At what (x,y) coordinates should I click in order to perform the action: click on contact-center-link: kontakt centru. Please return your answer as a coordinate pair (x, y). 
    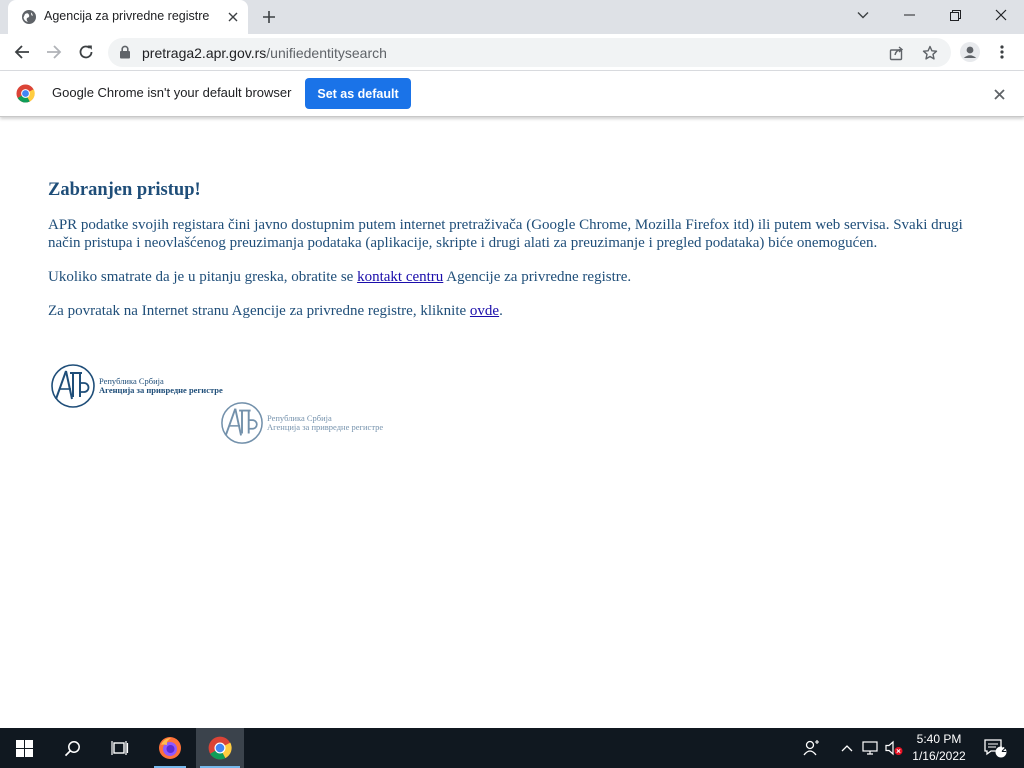
    Looking at the image, I should click on (400, 277).